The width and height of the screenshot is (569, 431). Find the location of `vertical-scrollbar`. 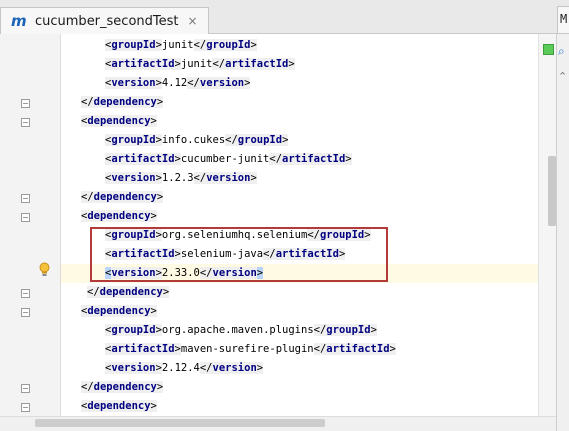

vertical-scrollbar is located at coordinates (552, 191).